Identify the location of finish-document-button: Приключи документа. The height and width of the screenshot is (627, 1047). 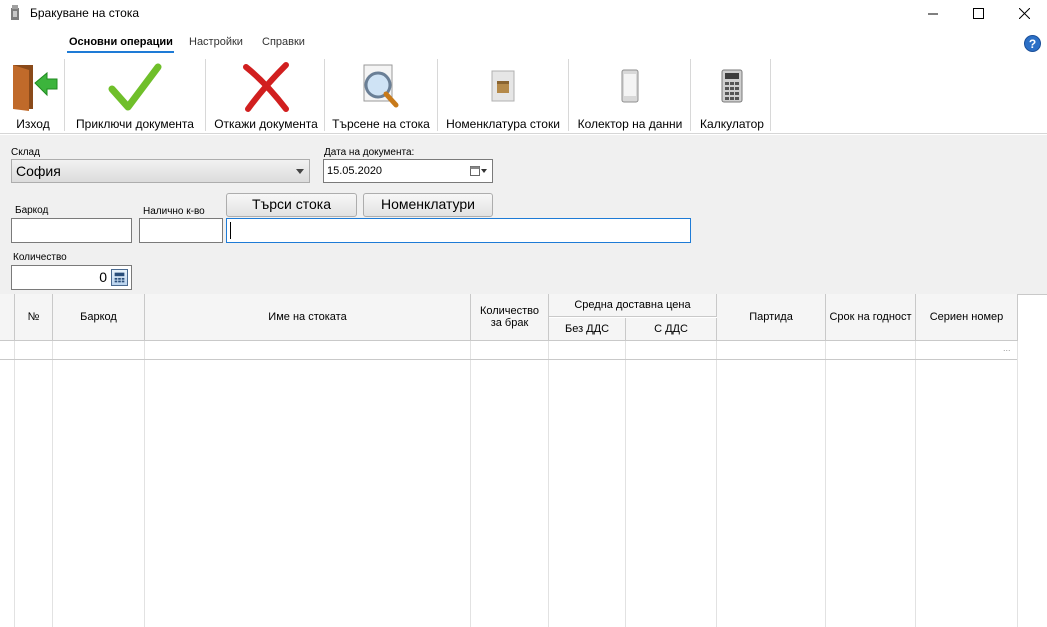
(135, 95).